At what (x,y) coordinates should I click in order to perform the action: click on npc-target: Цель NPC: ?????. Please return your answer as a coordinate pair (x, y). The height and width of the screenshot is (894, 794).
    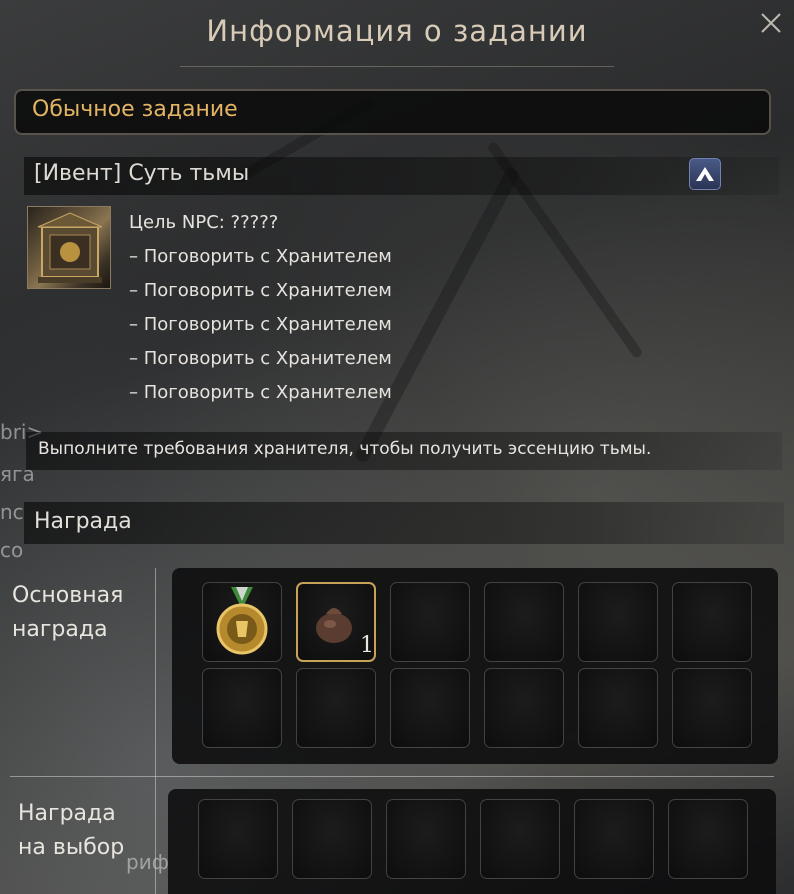
    Looking at the image, I should click on (204, 222).